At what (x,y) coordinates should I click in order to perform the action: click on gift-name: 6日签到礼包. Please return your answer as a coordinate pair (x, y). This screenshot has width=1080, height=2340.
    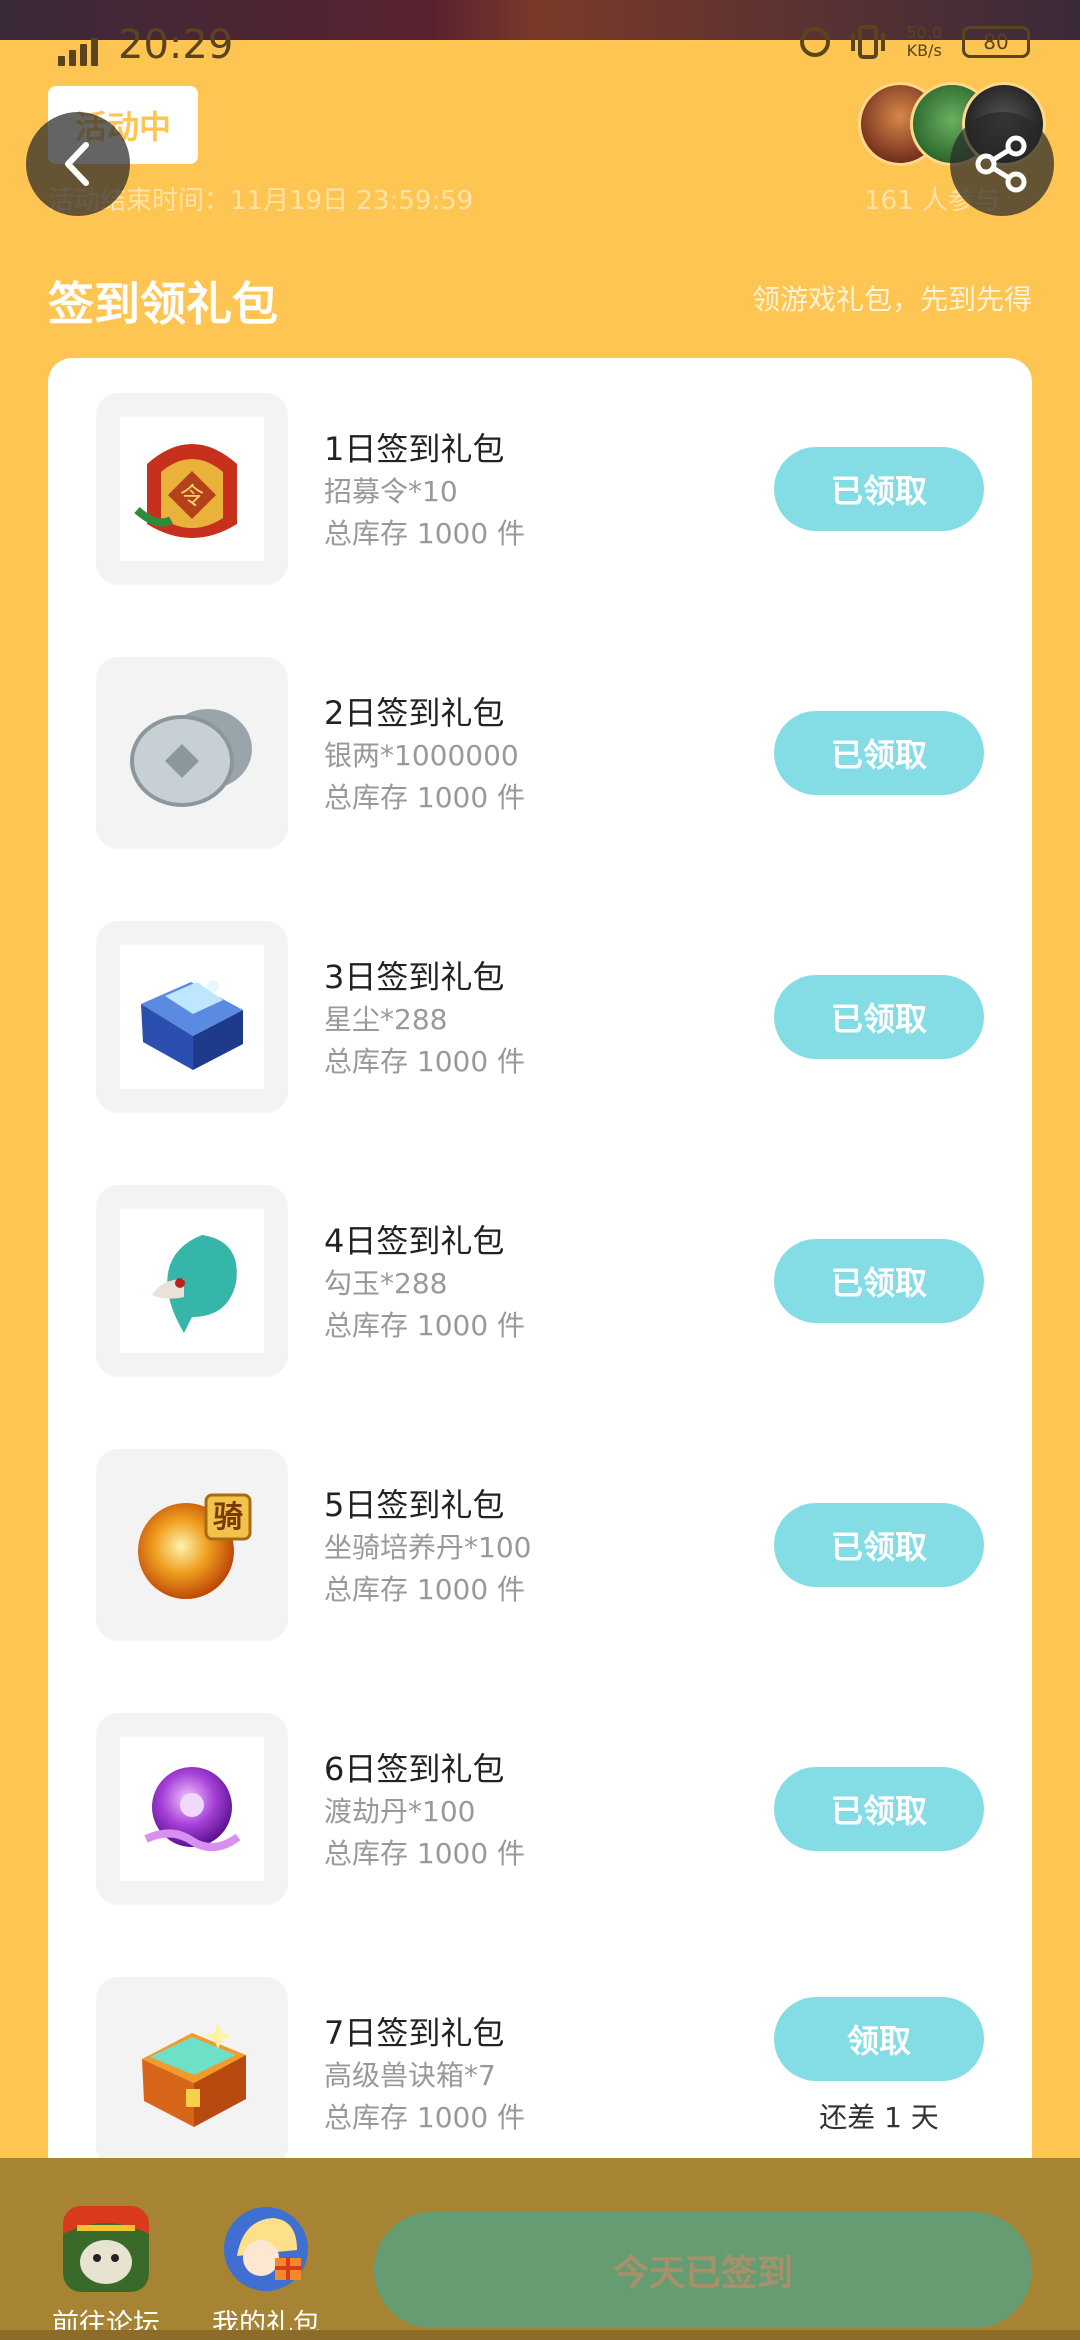
    Looking at the image, I should click on (414, 1769).